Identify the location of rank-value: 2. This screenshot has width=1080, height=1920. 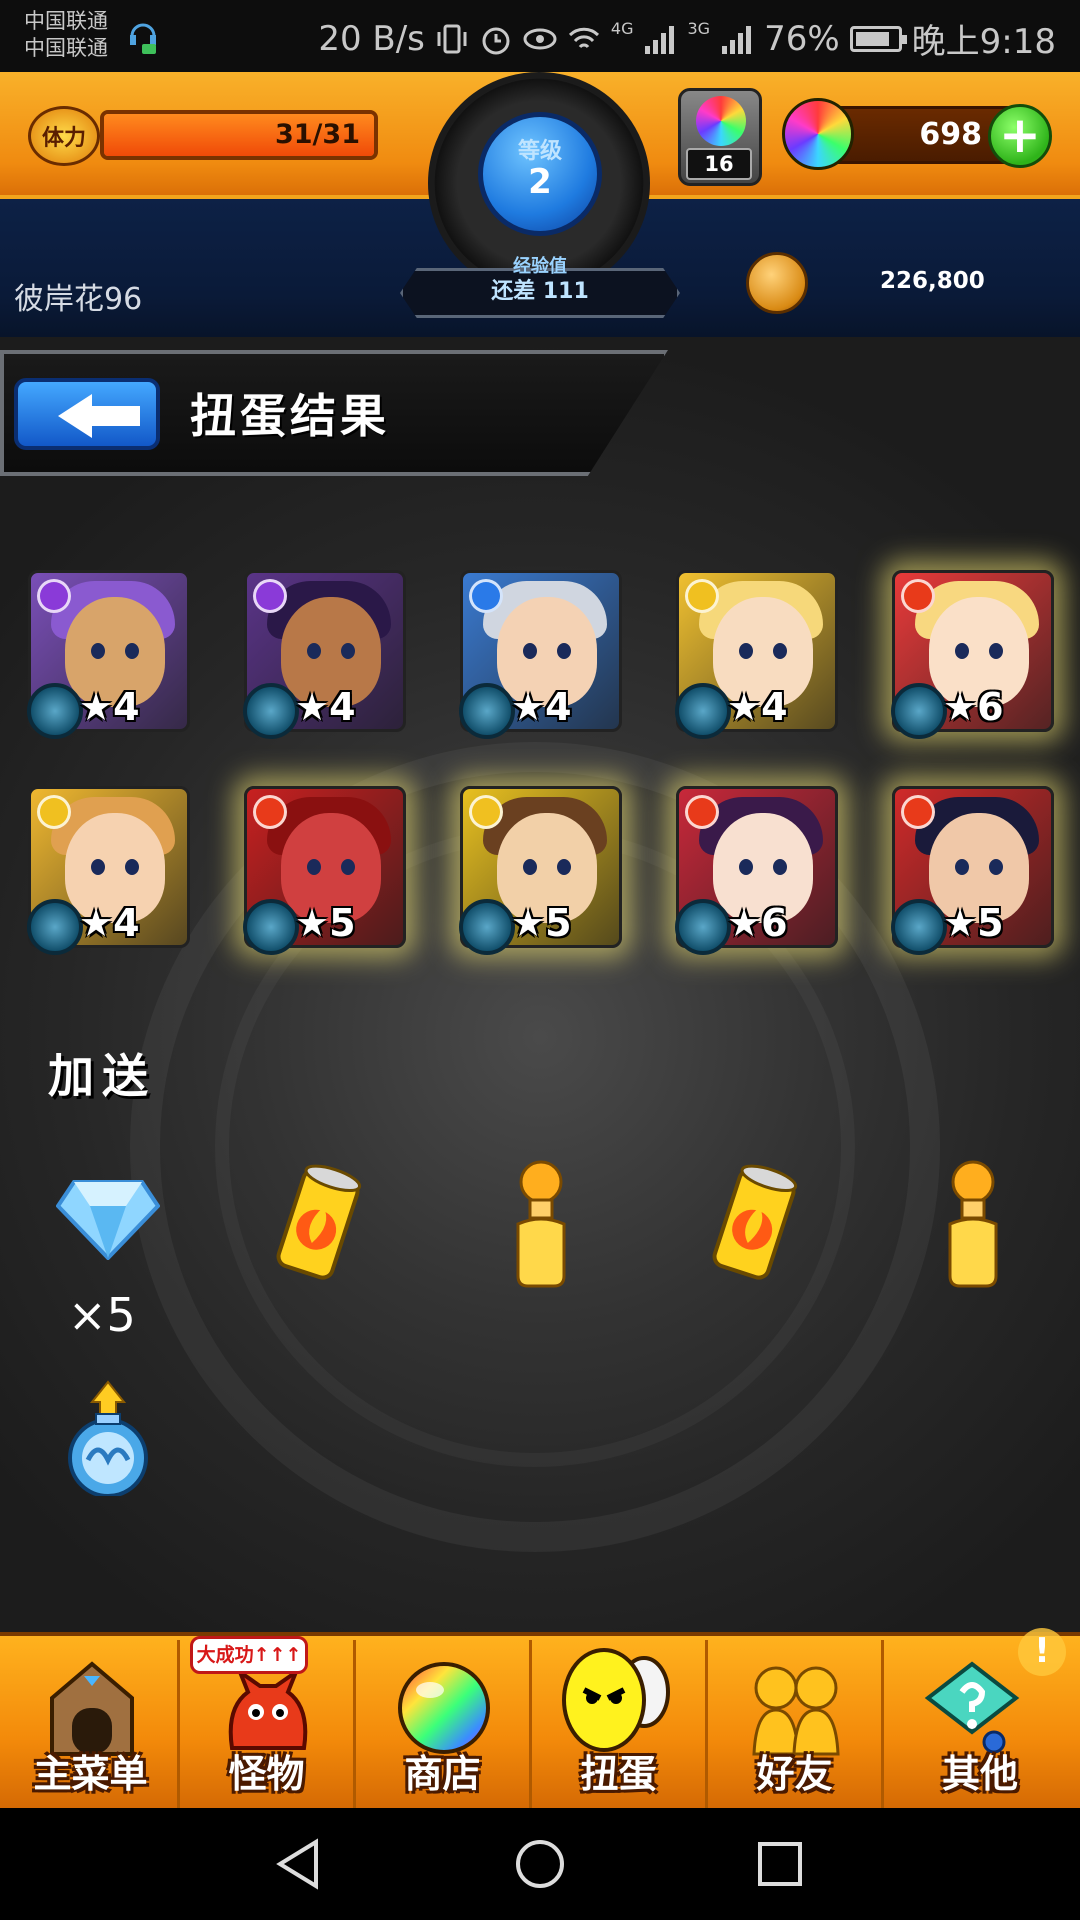
(540, 182).